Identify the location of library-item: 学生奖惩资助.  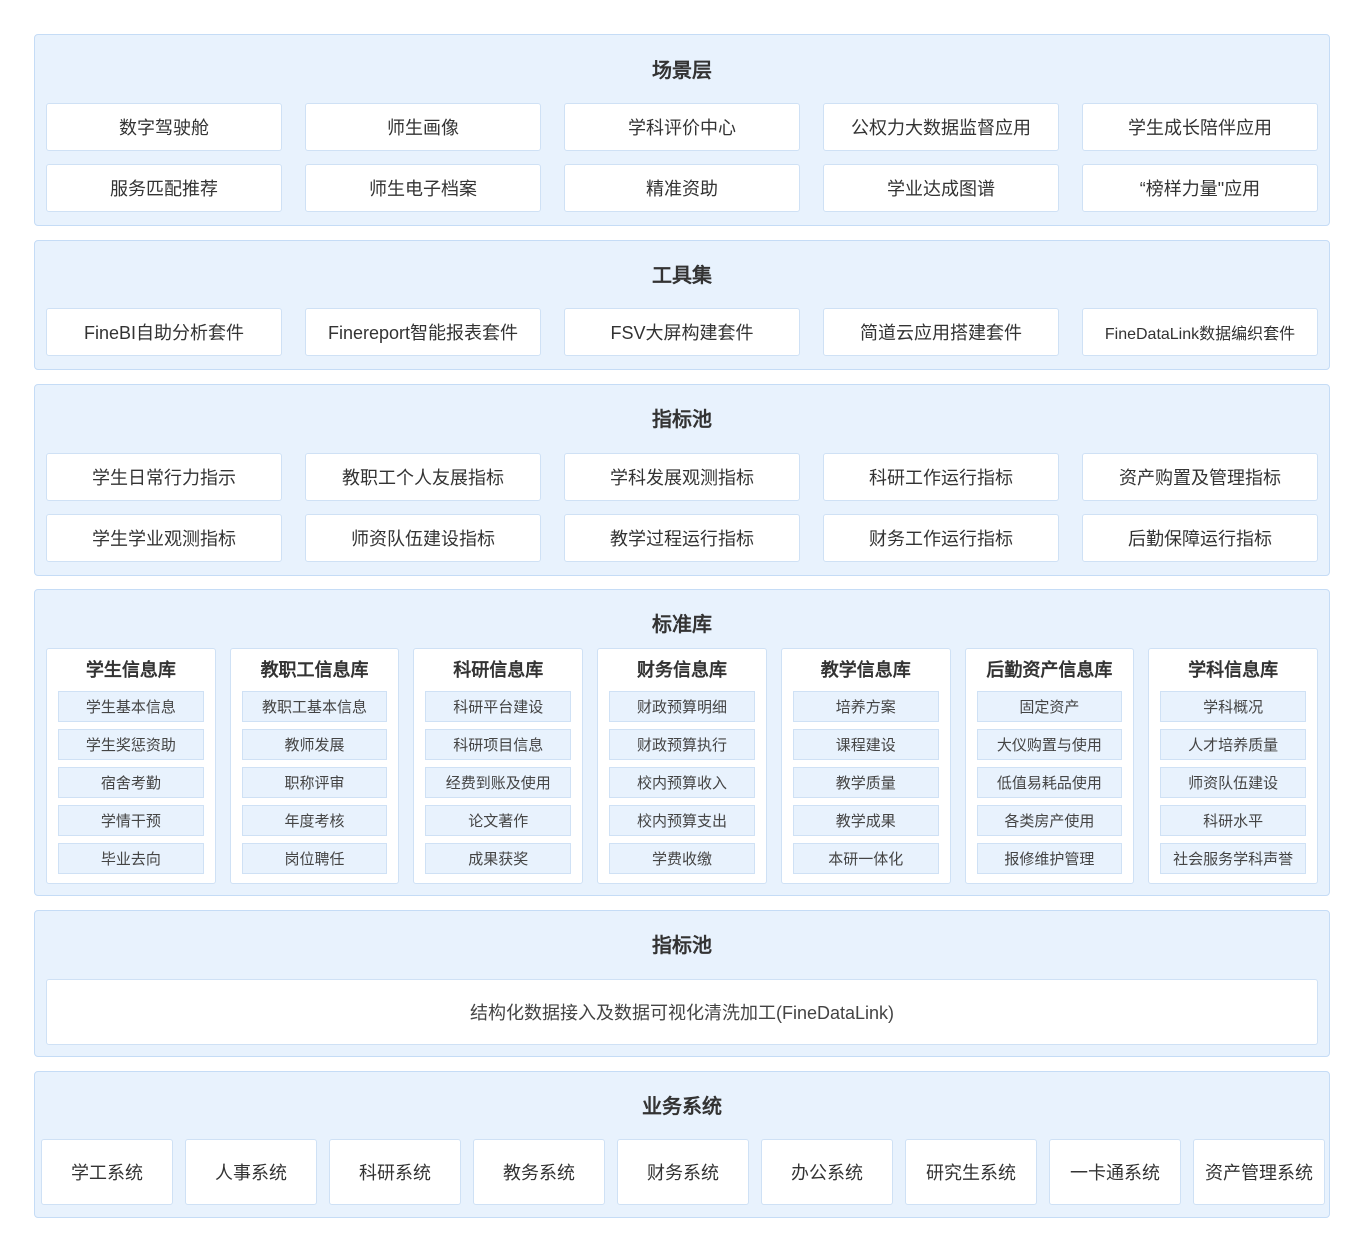
(131, 744).